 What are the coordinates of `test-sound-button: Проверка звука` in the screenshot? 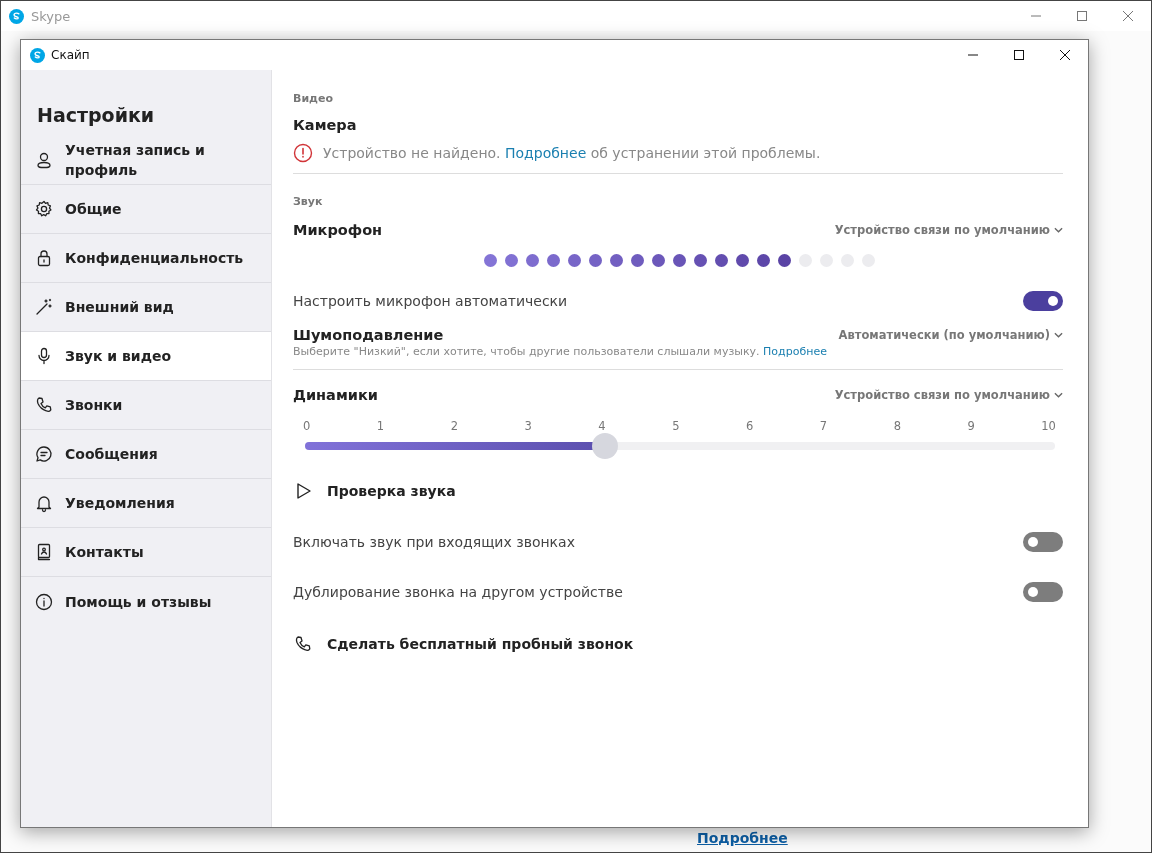 It's located at (374, 491).